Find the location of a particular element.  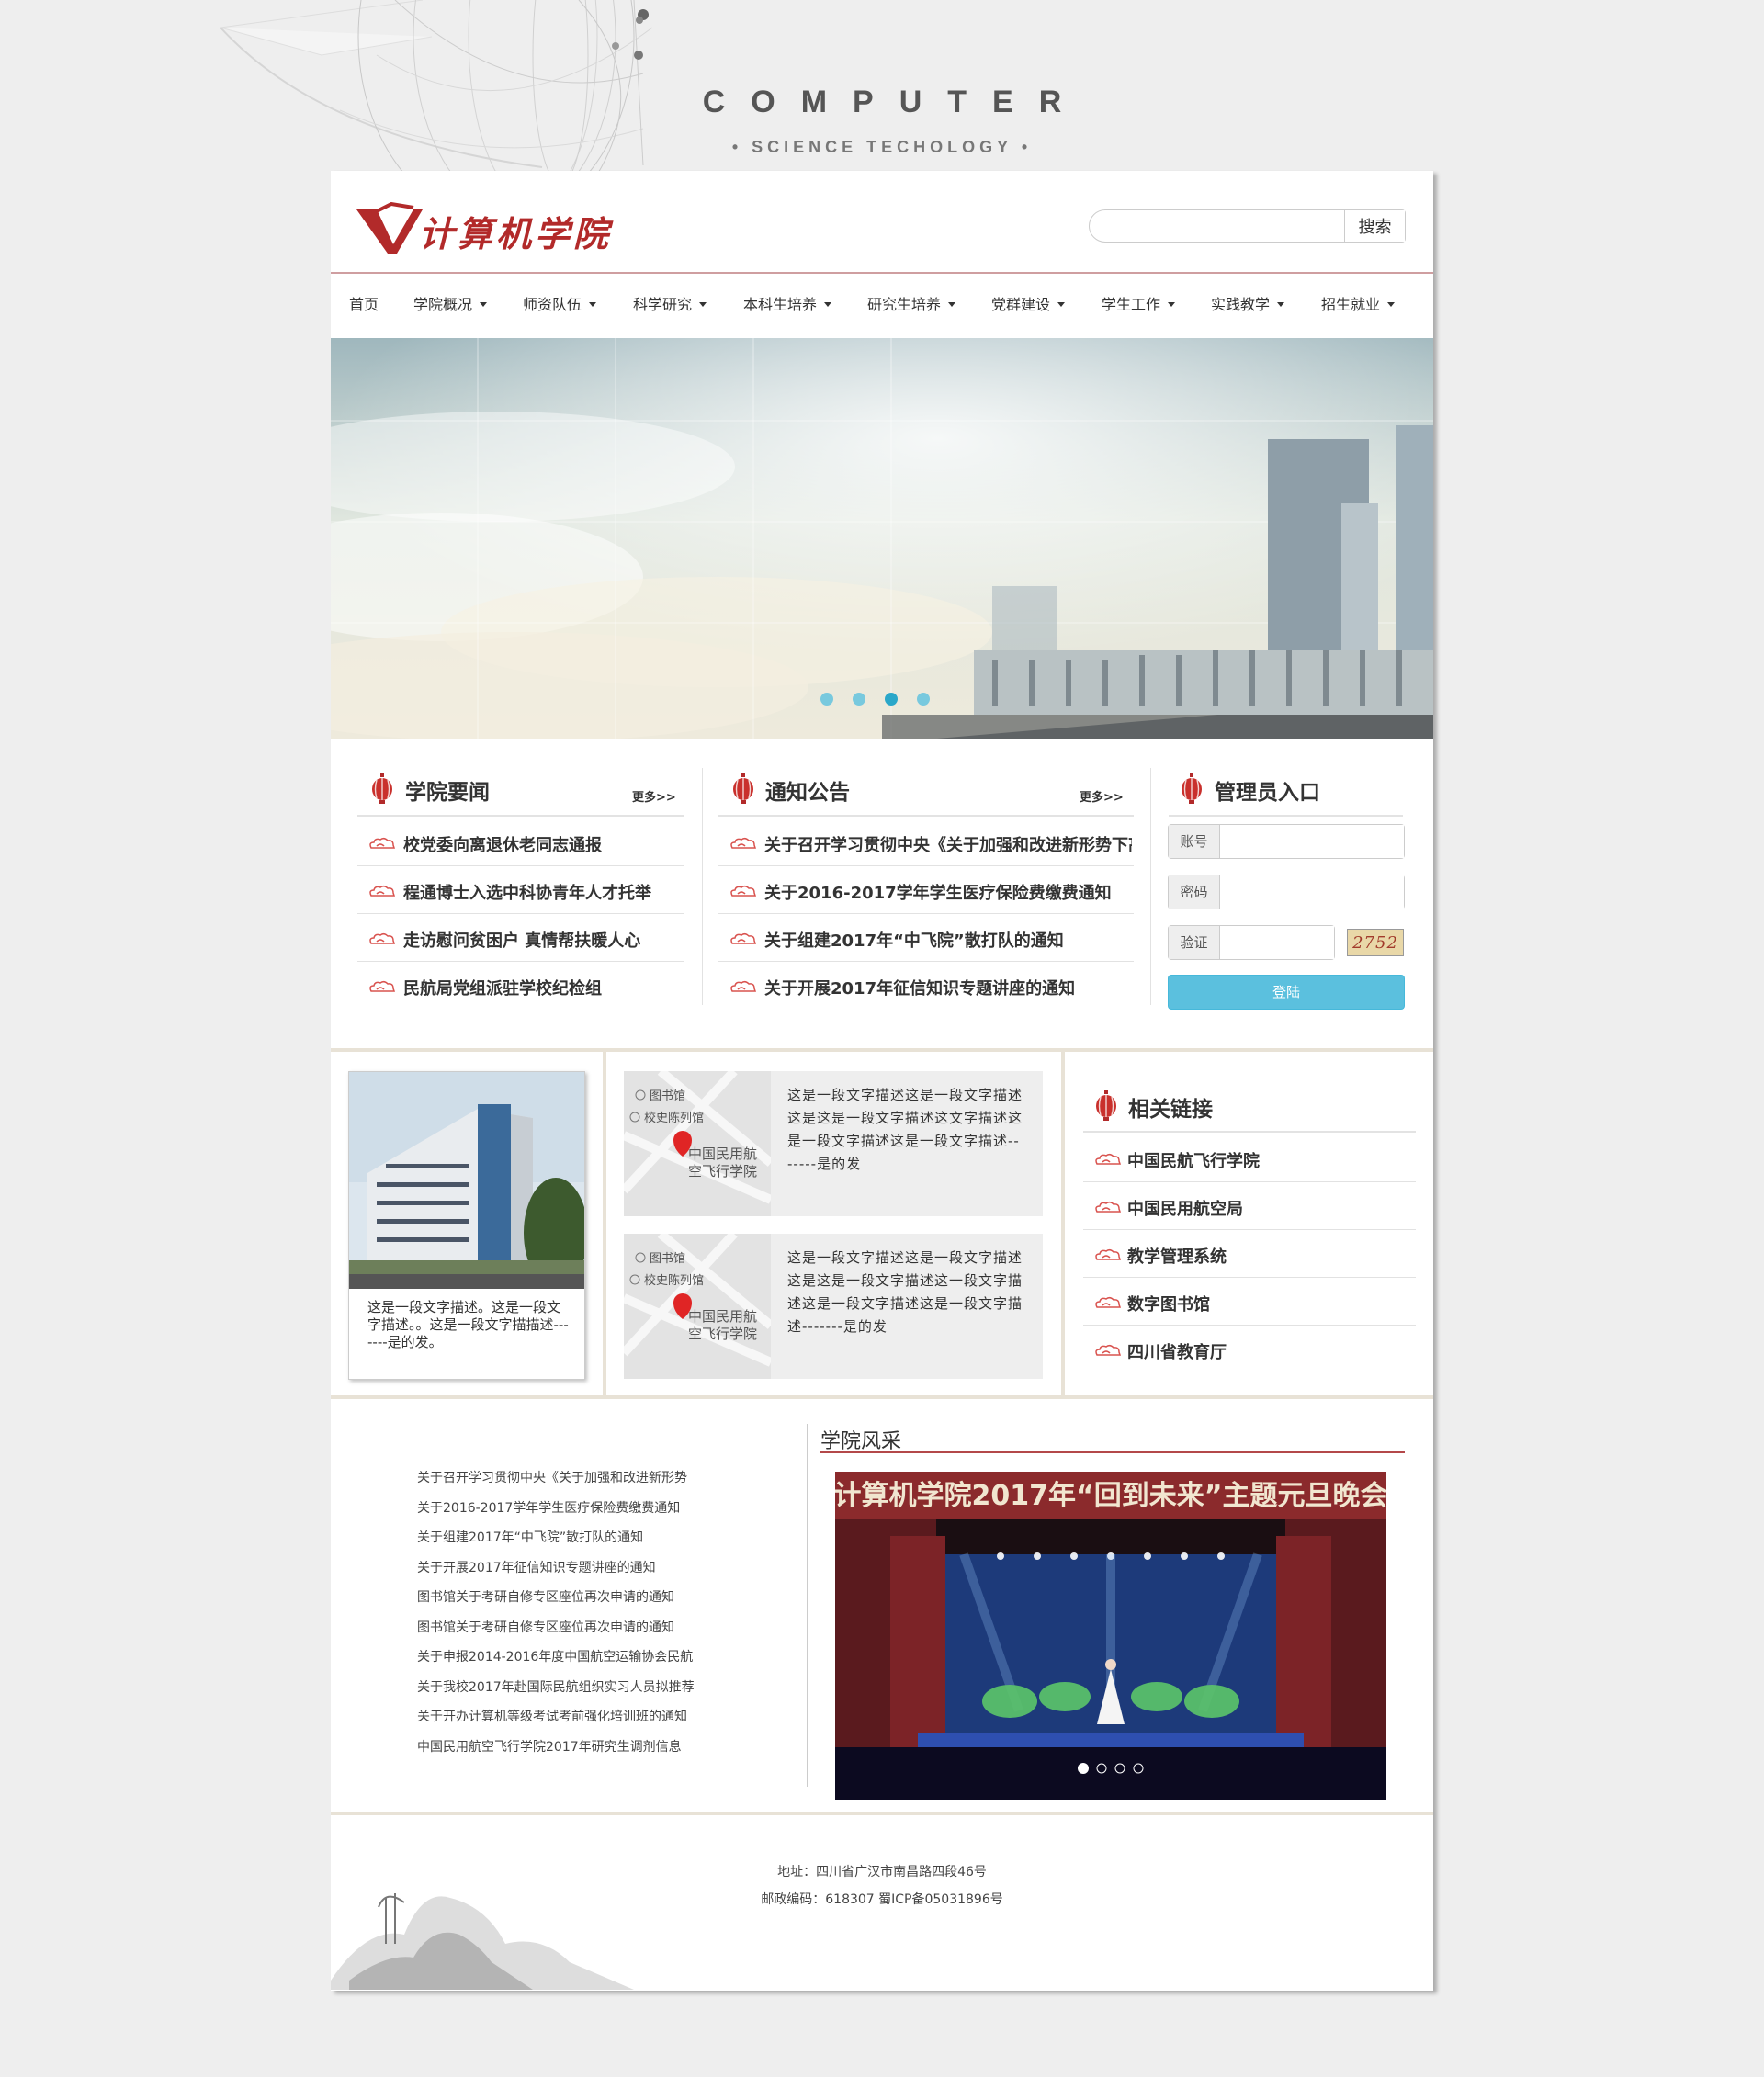

carousel-dot-active is located at coordinates (1083, 1768).